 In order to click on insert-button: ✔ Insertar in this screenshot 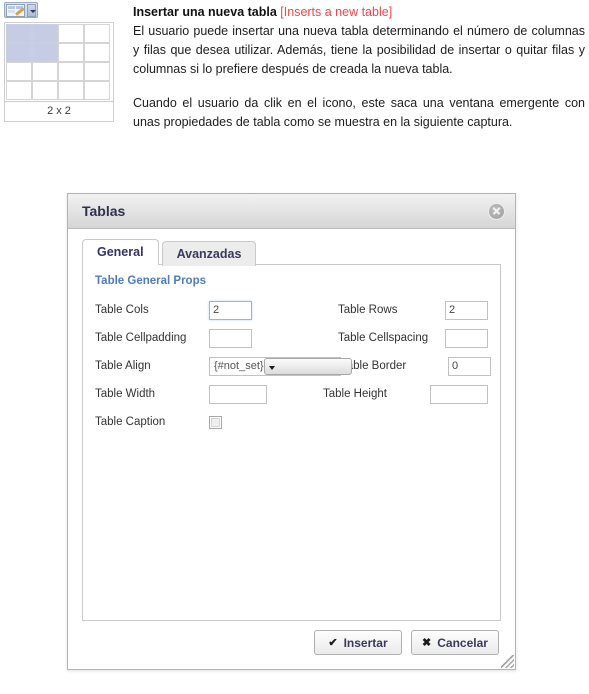, I will do `click(358, 642)`.